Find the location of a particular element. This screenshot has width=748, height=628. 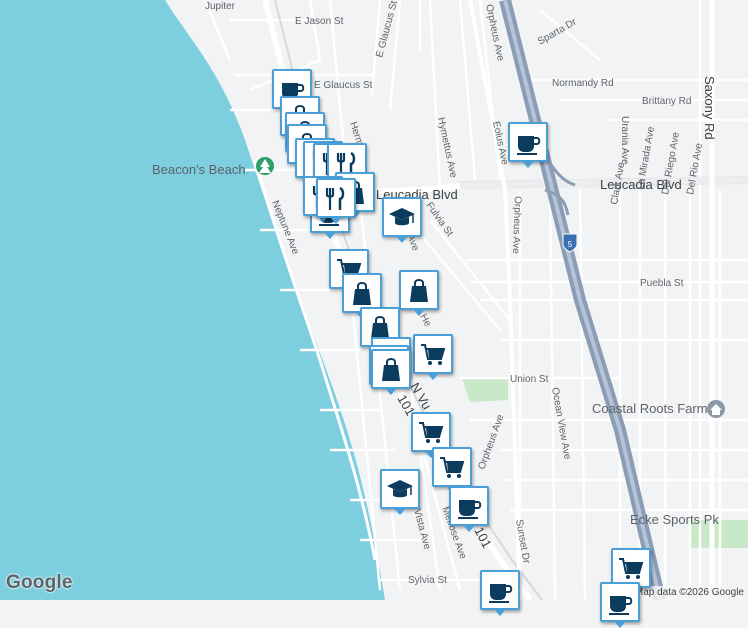

restaurant-icon is located at coordinates (335, 199).